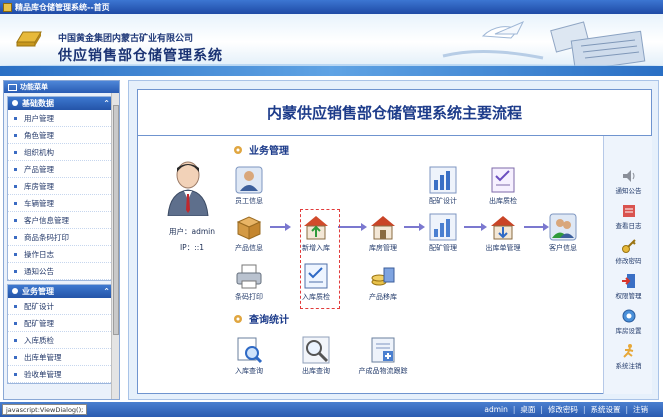 Image resolution: width=663 pixels, height=417 pixels. I want to click on status-links: admin | 桌面 | 修改密码 | 系统设置 | 注销, so click(566, 409).